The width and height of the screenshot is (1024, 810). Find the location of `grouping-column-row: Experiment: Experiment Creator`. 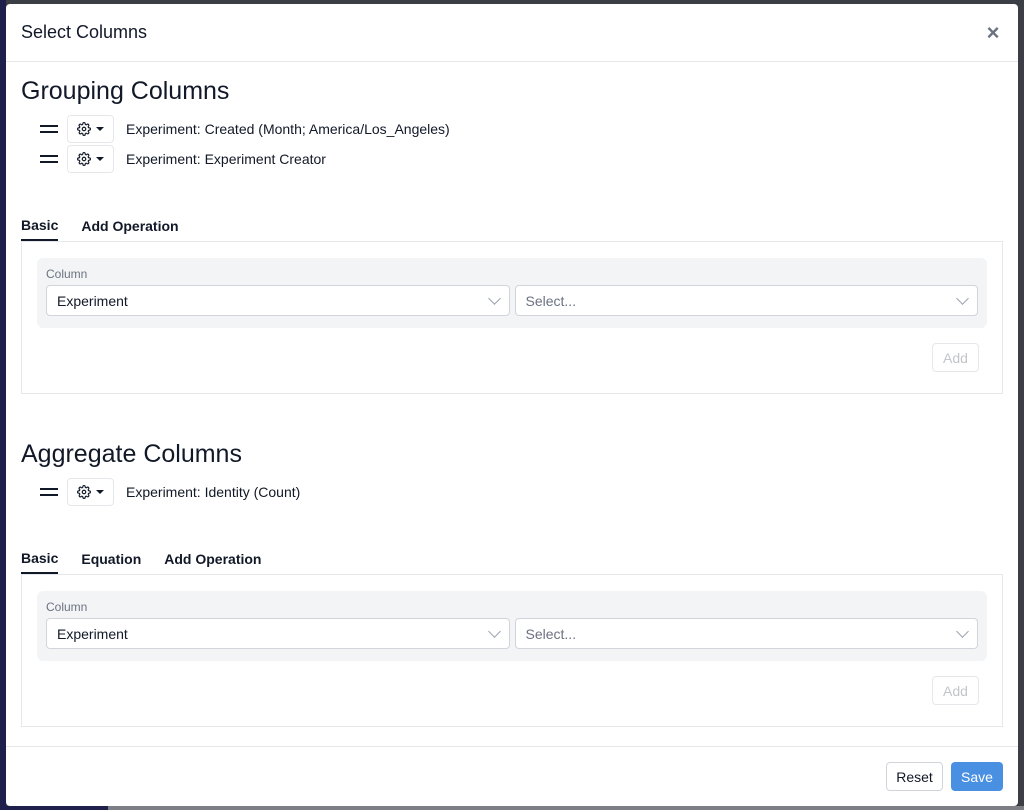

grouping-column-row: Experiment: Experiment Creator is located at coordinates (512, 159).